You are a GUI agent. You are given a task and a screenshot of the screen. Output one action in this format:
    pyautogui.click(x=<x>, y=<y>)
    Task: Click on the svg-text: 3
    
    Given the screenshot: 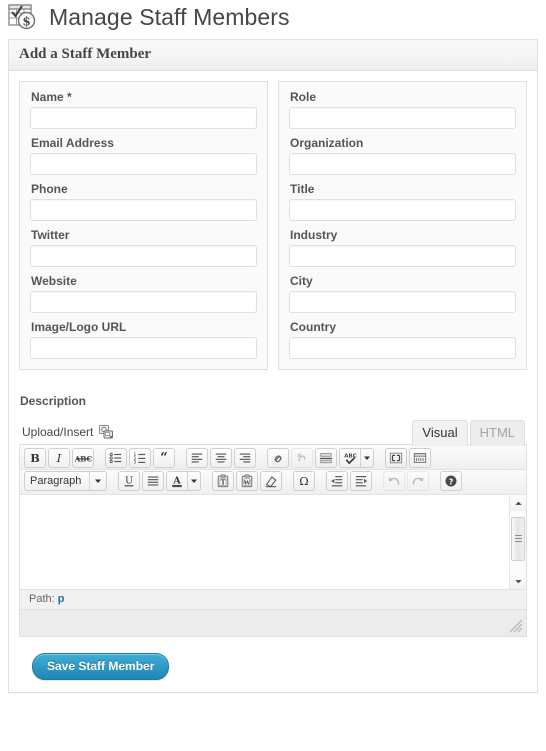 What is the action you would take?
    pyautogui.click(x=134, y=462)
    